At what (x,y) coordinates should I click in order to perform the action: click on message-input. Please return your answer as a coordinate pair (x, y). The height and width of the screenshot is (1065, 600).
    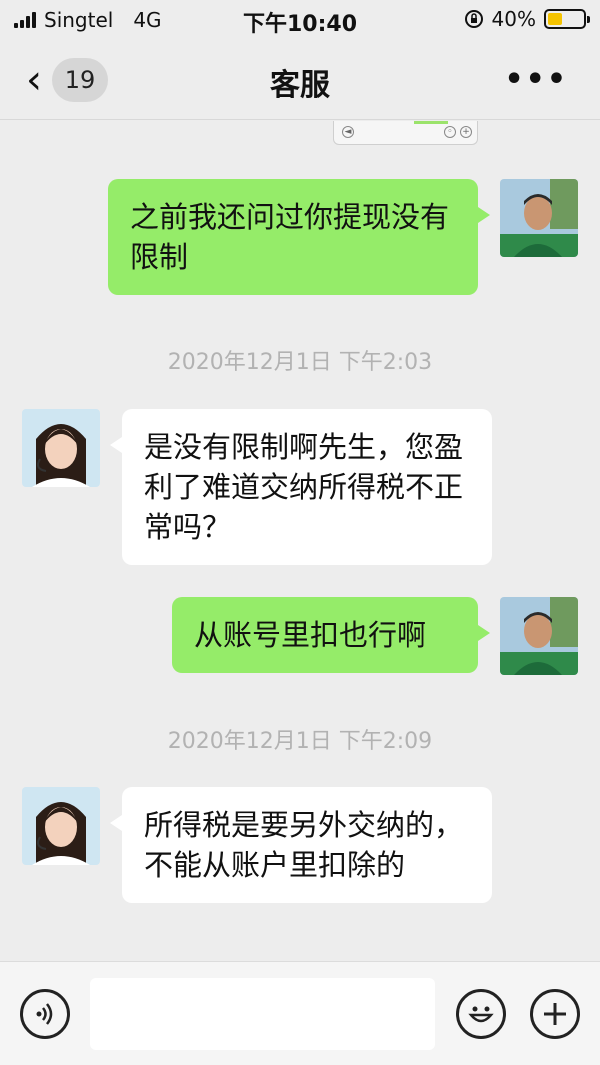
    Looking at the image, I should click on (262, 1014).